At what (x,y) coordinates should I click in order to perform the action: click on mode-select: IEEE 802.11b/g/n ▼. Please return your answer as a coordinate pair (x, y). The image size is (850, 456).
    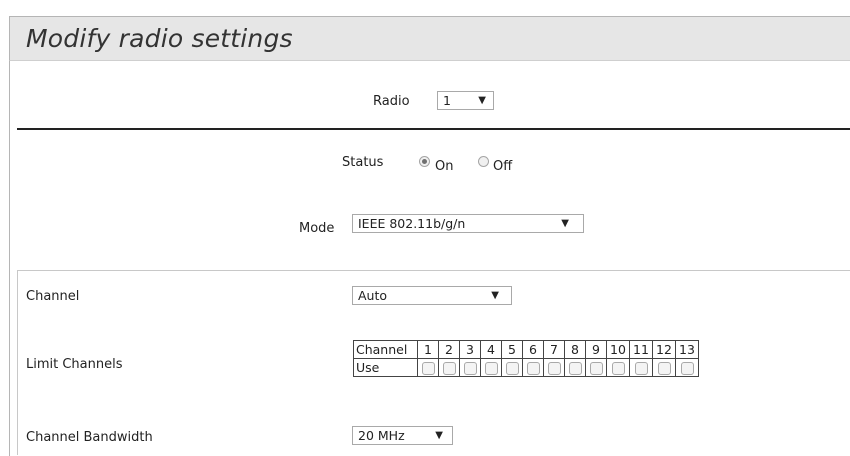
    Looking at the image, I should click on (468, 223).